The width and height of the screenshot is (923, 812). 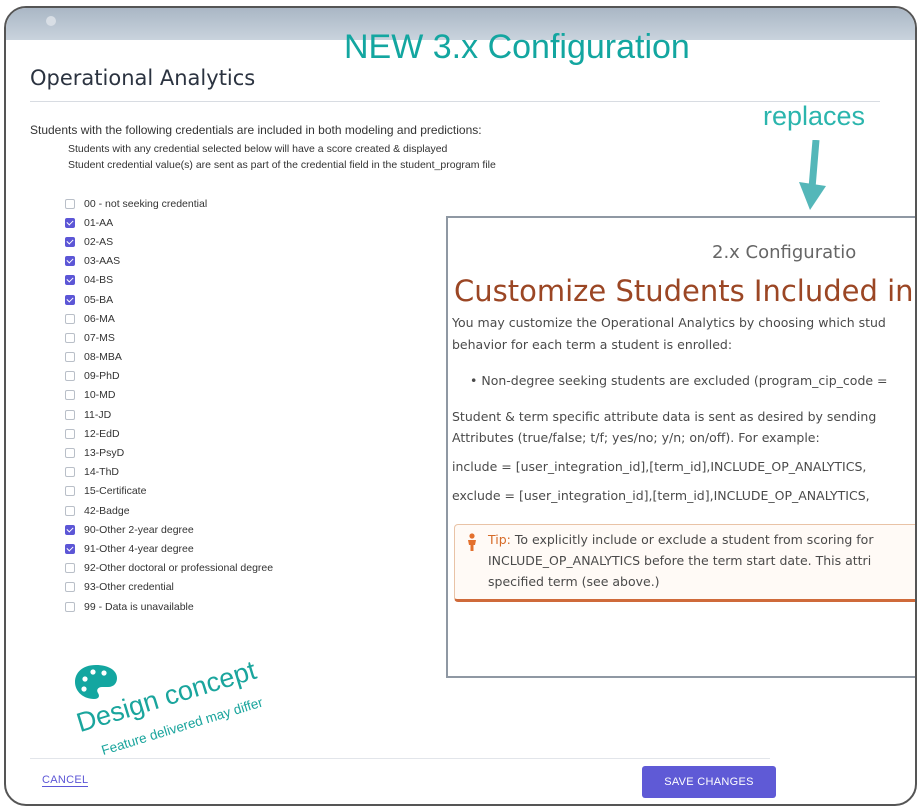 I want to click on credential-option: 09-PhD, so click(x=169, y=376).